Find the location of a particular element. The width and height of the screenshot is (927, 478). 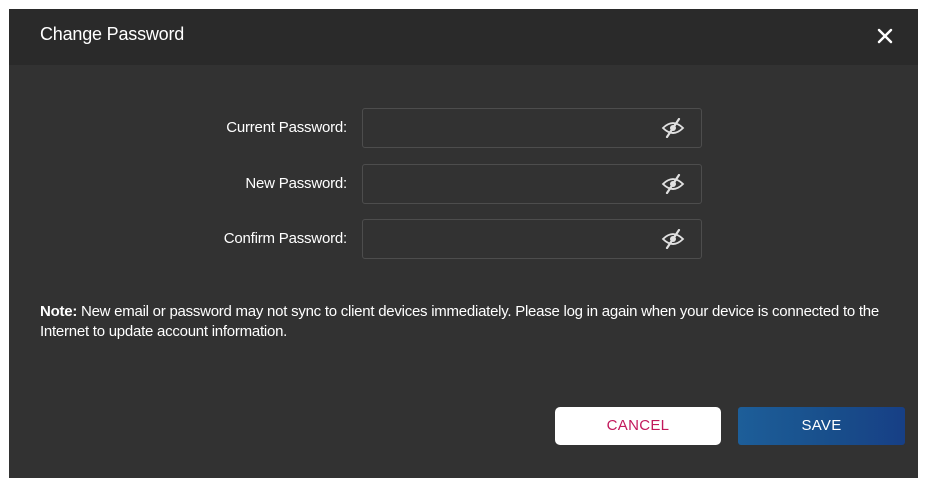

new-password-visibility-toggle is located at coordinates (673, 184).